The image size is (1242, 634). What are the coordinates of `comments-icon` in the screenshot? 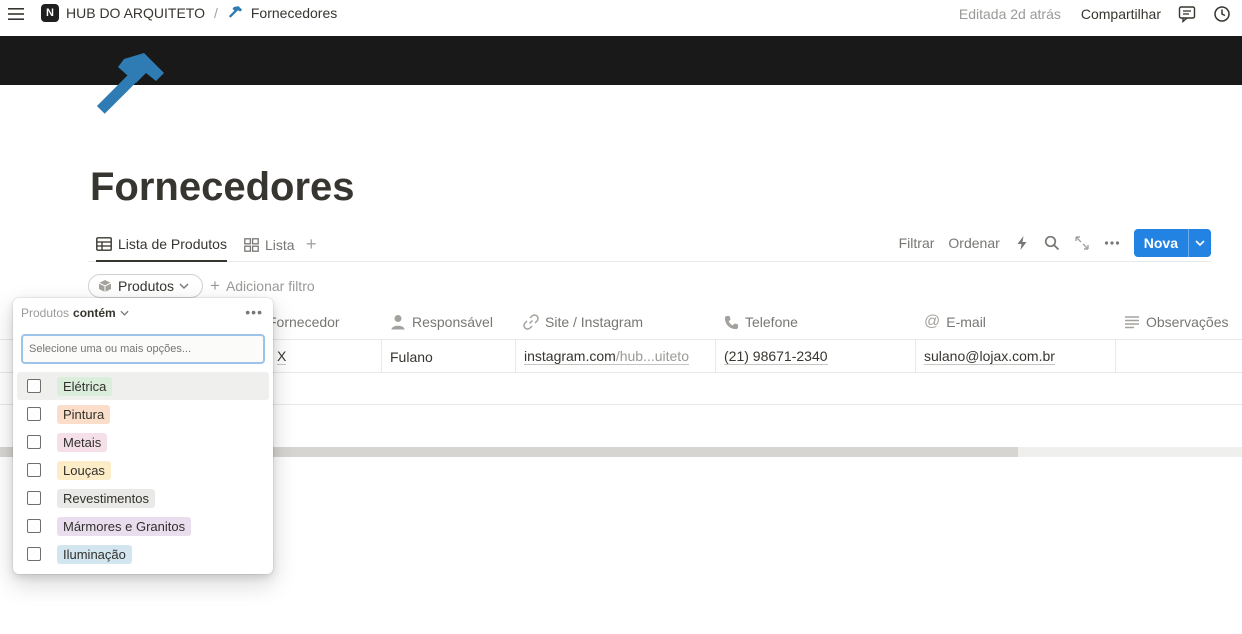 It's located at (1187, 14).